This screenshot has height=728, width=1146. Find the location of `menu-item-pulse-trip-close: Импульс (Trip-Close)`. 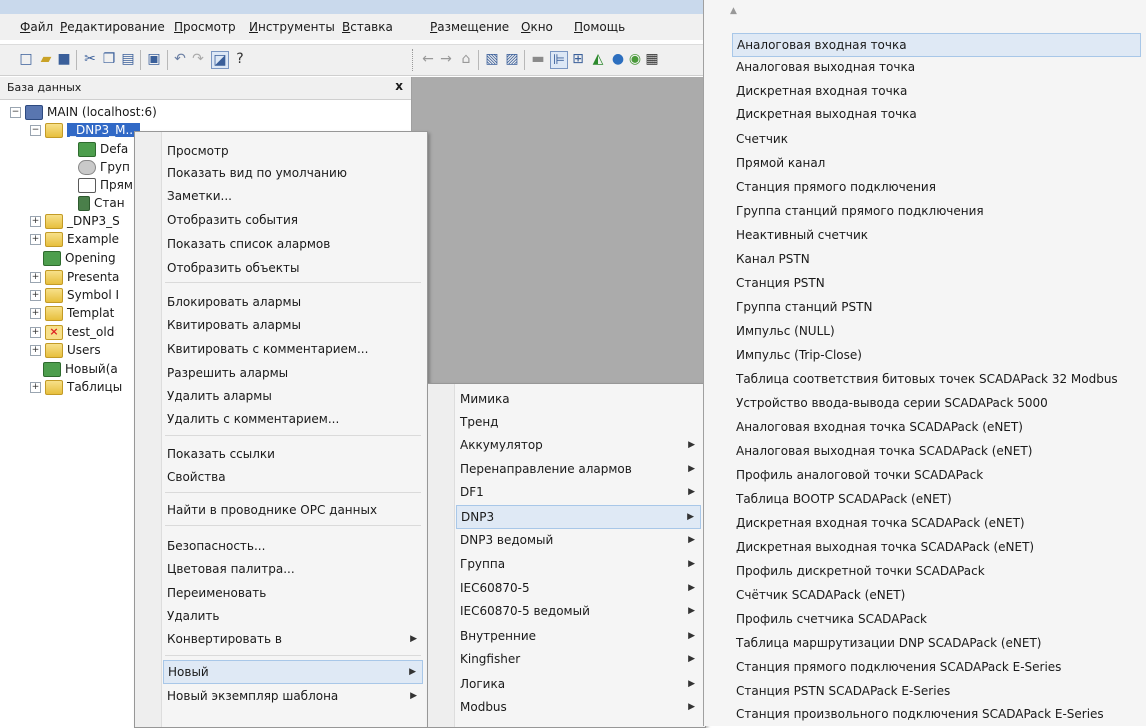

menu-item-pulse-trip-close: Импульс (Trip-Close) is located at coordinates (936, 355).